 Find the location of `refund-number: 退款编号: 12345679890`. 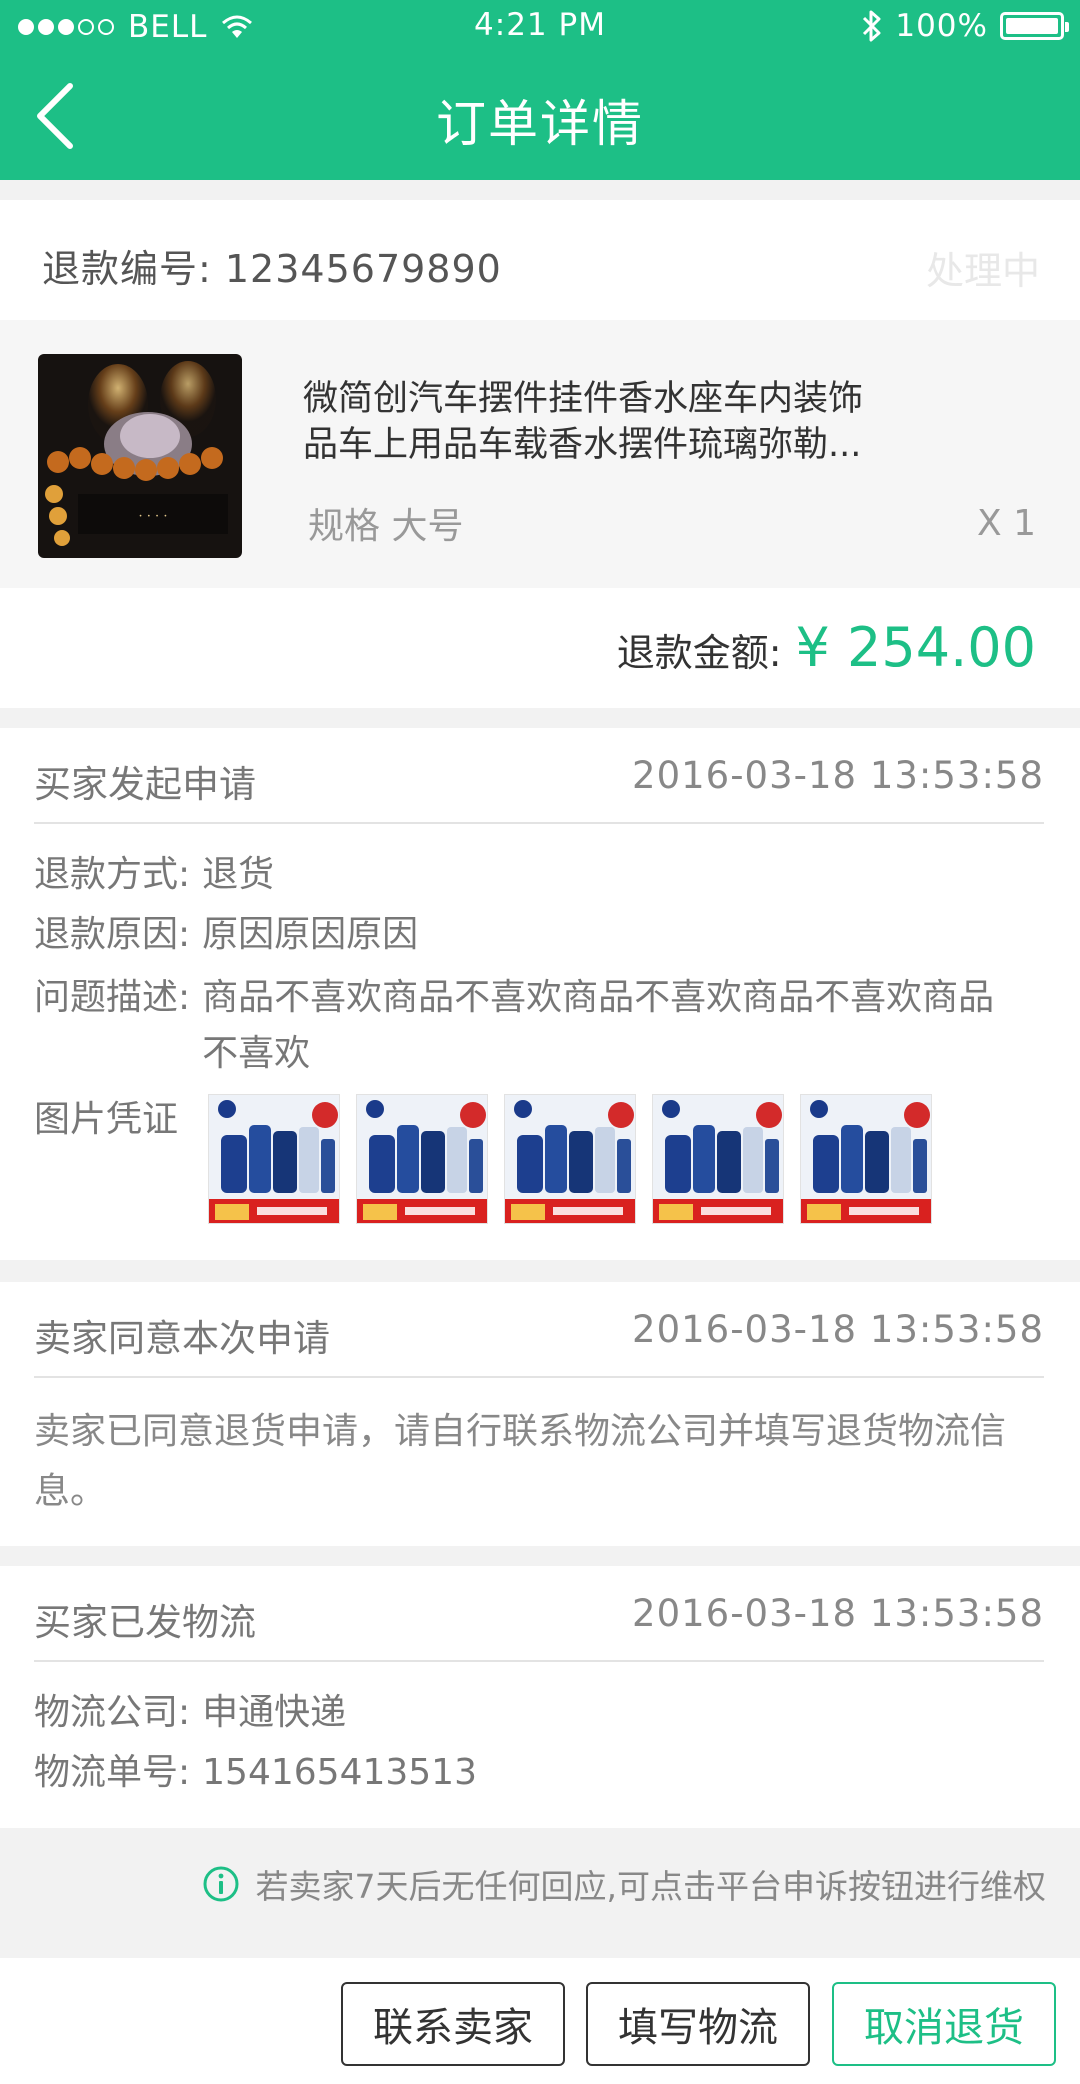

refund-number: 退款编号: 12345679890 is located at coordinates (272, 269).